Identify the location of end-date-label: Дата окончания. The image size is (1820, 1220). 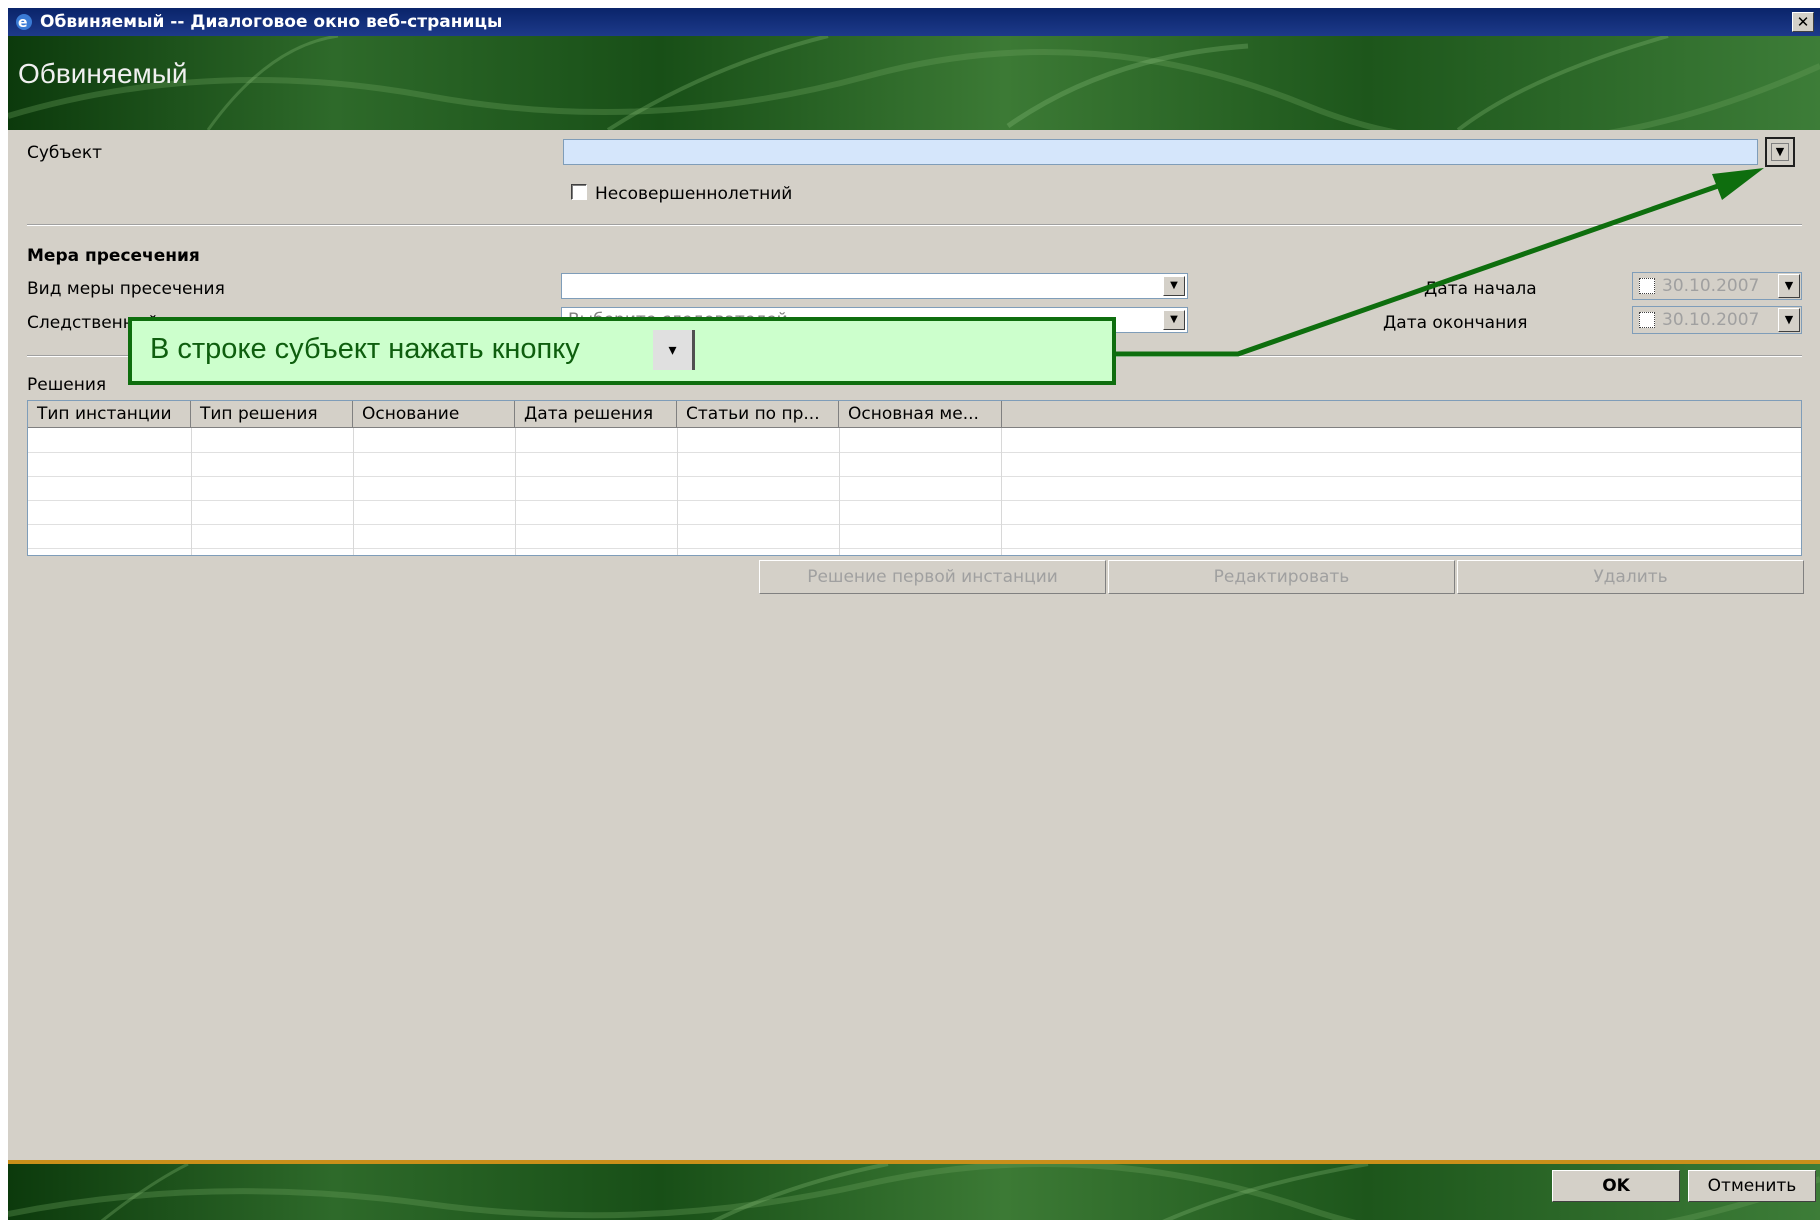
(1455, 323).